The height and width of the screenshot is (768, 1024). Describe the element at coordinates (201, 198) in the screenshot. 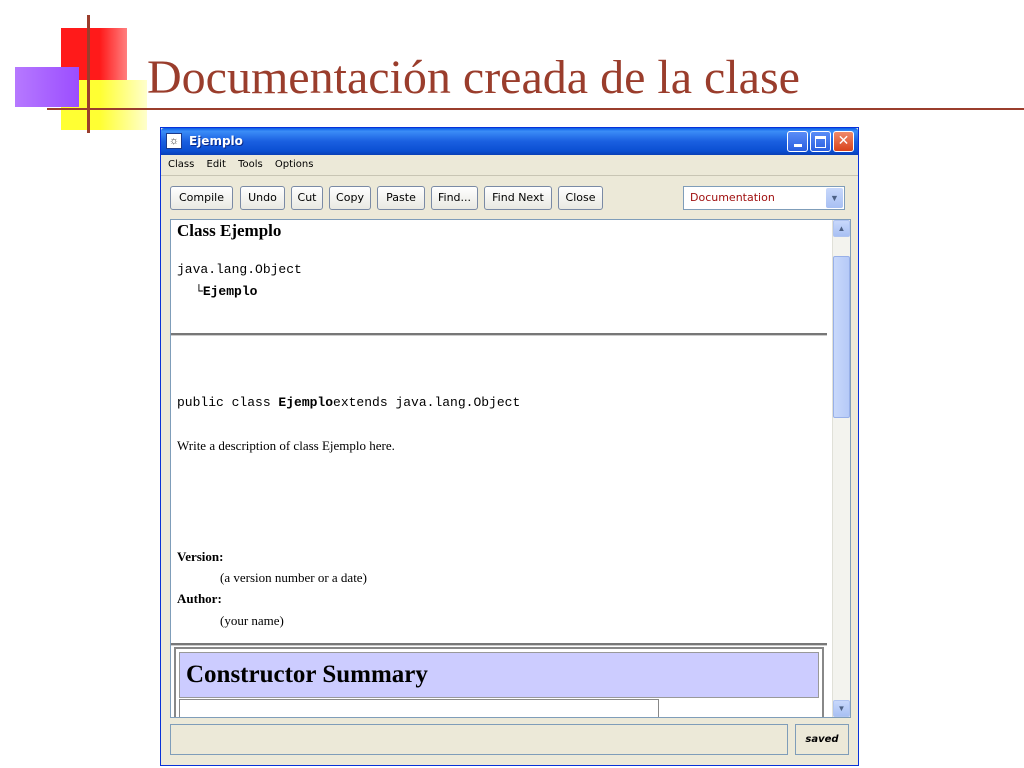

I see `compile-button: Compile` at that location.